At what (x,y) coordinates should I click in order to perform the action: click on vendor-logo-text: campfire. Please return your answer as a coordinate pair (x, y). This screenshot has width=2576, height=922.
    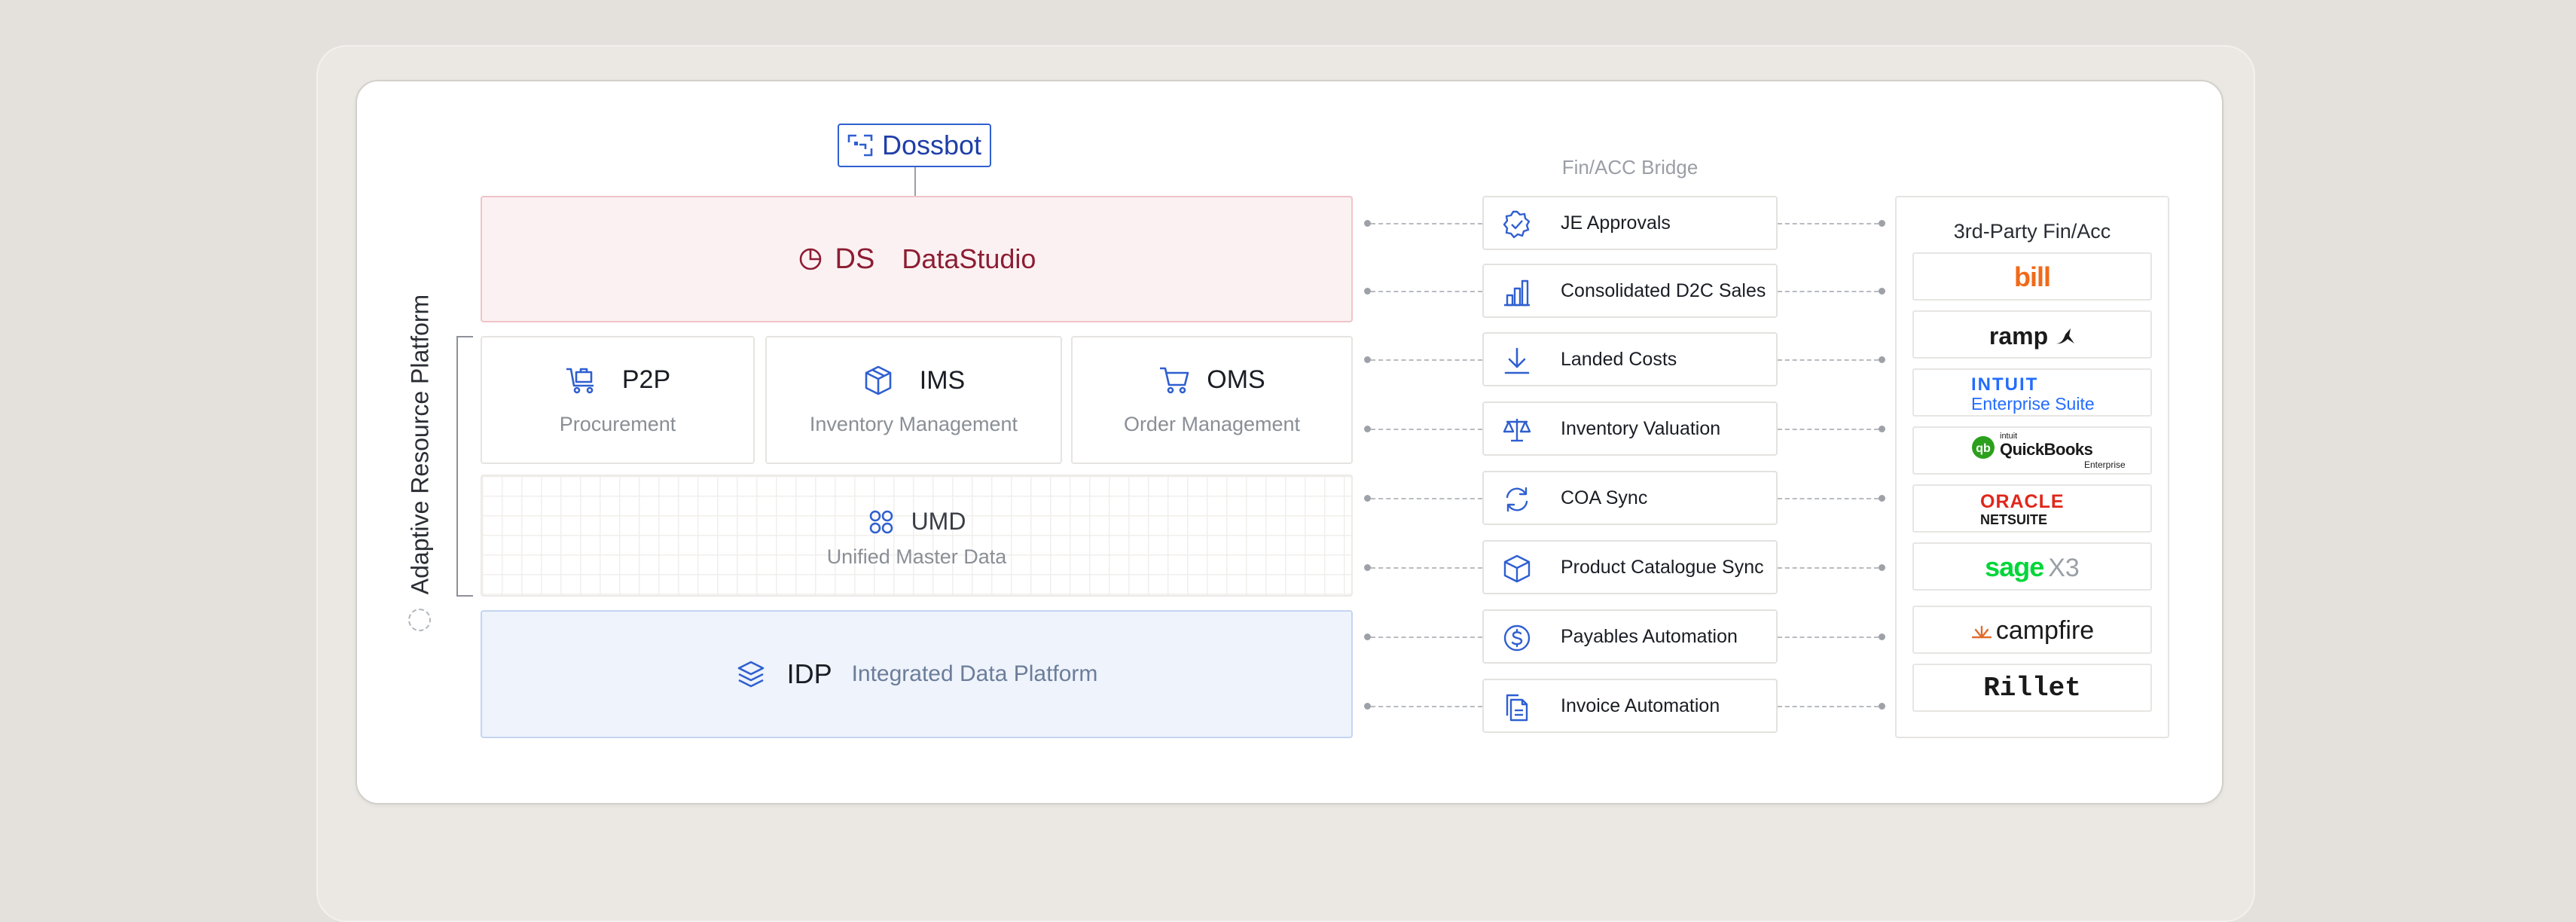
    Looking at the image, I should click on (2045, 630).